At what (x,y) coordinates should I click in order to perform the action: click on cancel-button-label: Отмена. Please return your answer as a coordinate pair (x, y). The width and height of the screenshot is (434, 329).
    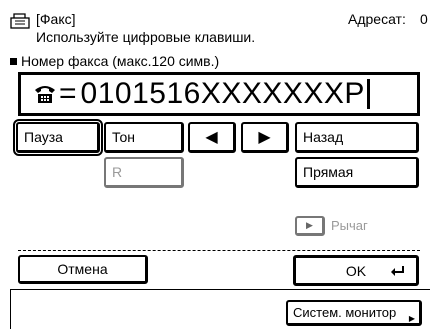
    Looking at the image, I should click on (82, 269).